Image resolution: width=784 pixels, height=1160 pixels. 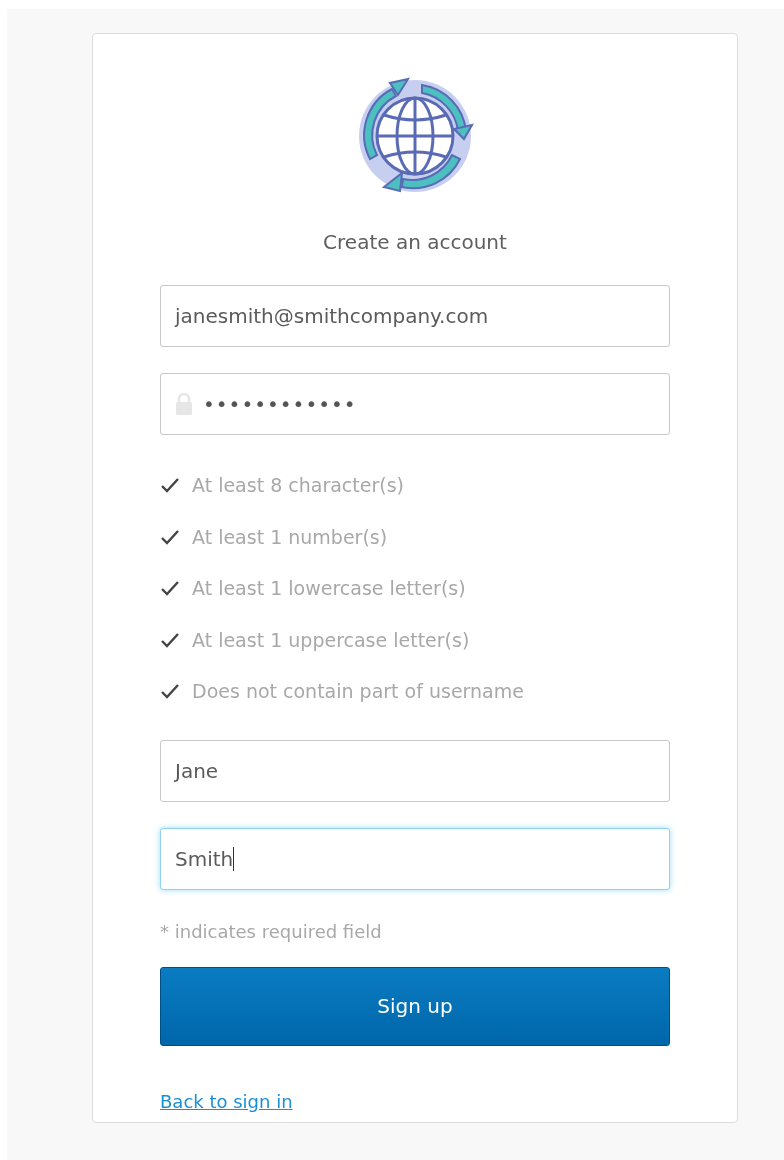 I want to click on requirement-text: At least 1 number(s), so click(x=290, y=537).